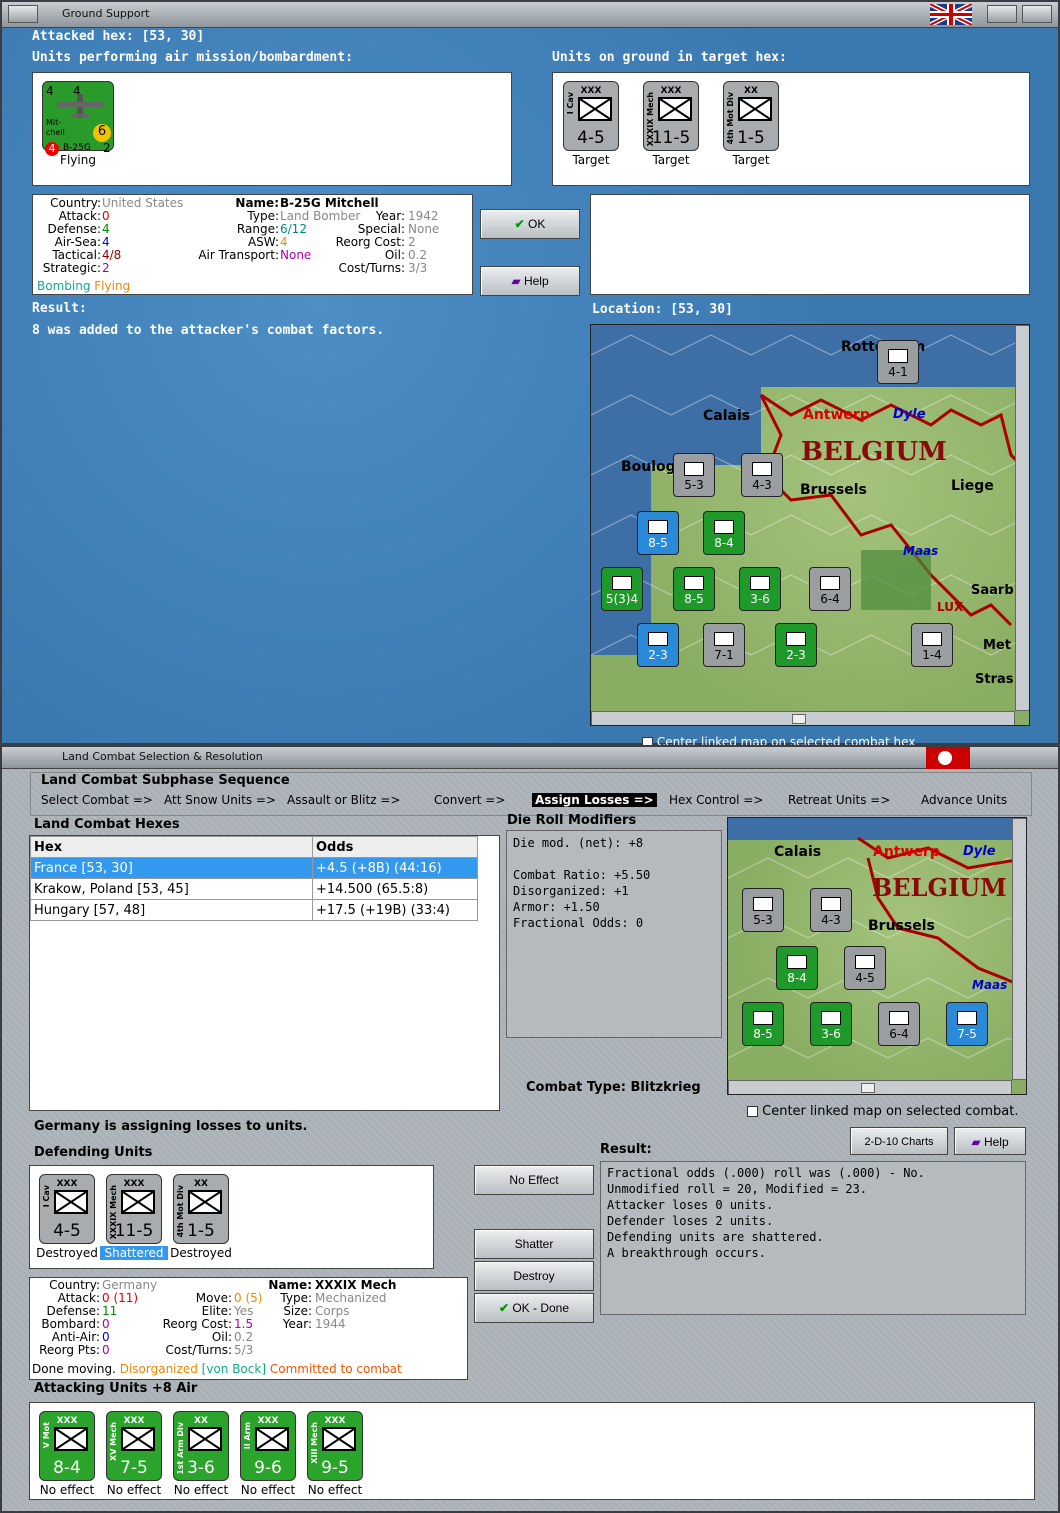 Image resolution: width=1060 pixels, height=1513 pixels. Describe the element at coordinates (796, 655) in the screenshot. I see `map-unit-strength: 2-3` at that location.